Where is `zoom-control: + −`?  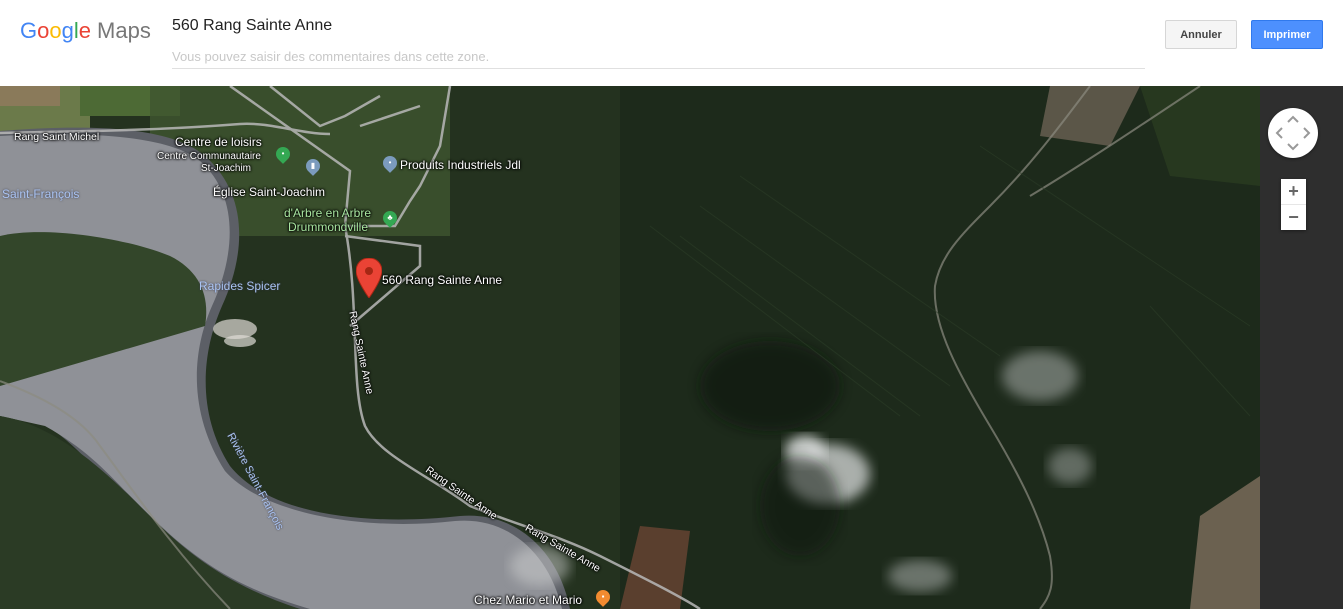 zoom-control: + − is located at coordinates (1293, 204).